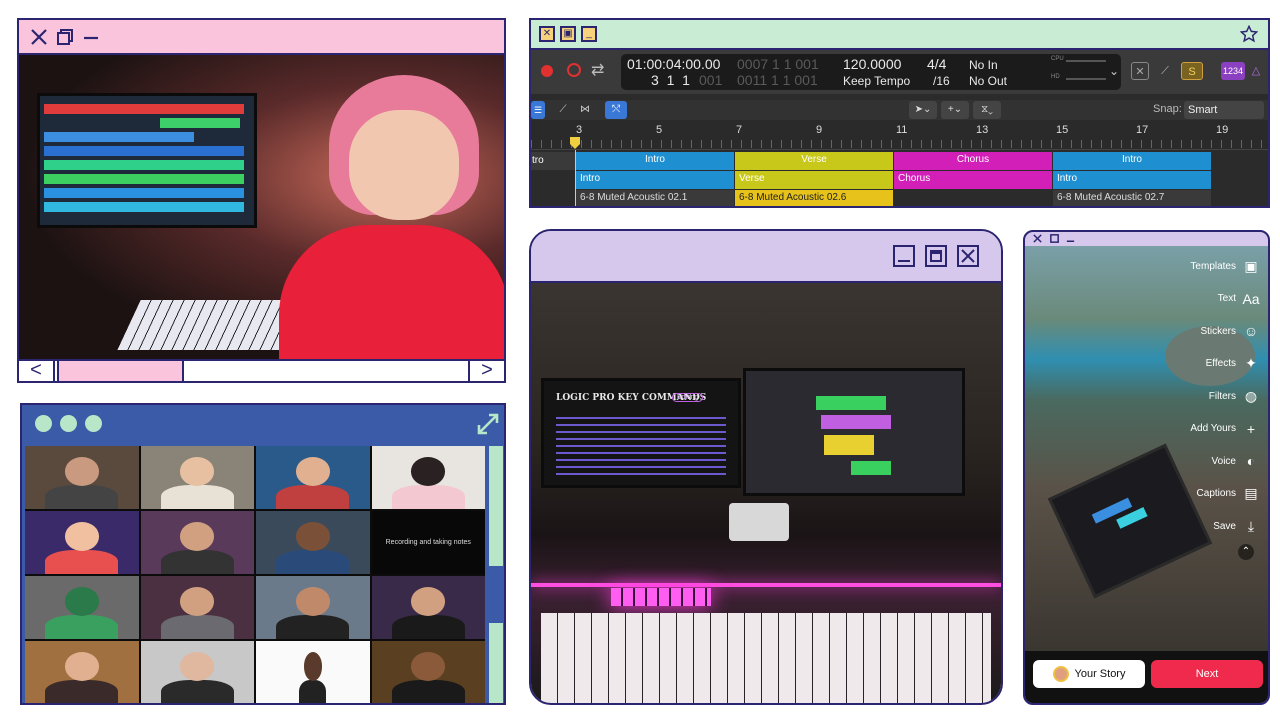  What do you see at coordinates (428, 542) in the screenshot?
I see `participant-tile: Recording and taking notes` at bounding box center [428, 542].